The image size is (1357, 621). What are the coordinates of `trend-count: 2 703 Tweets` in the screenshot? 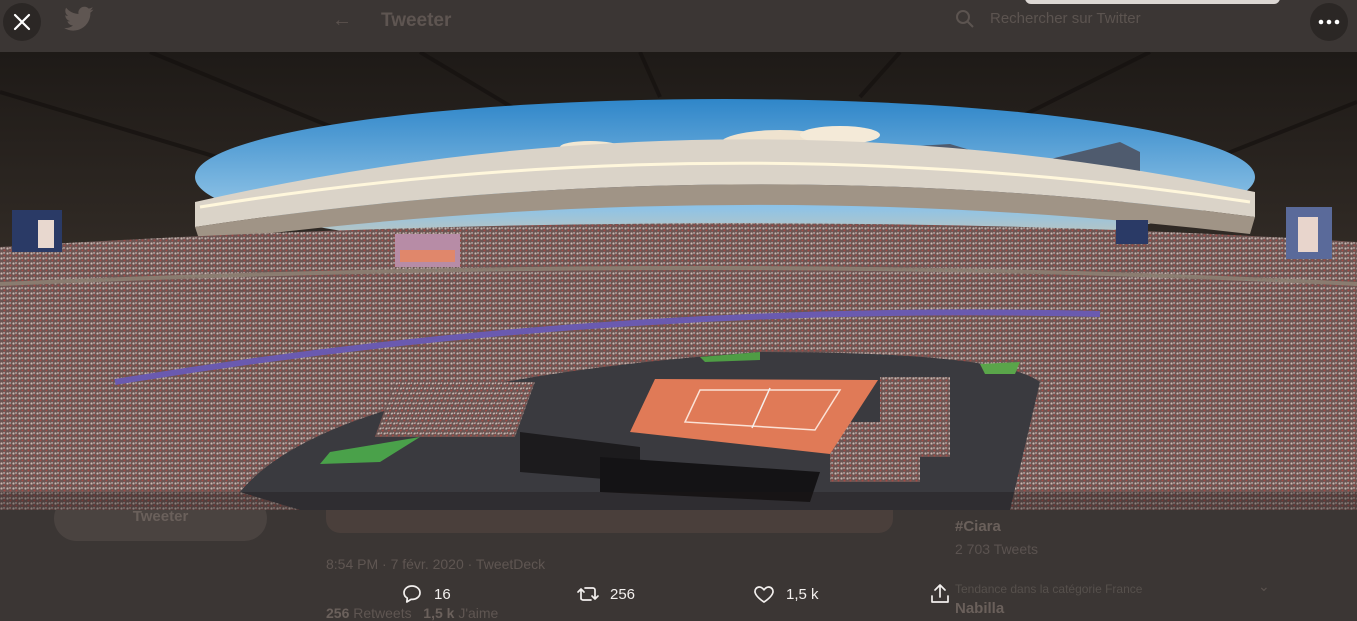 It's located at (997, 549).